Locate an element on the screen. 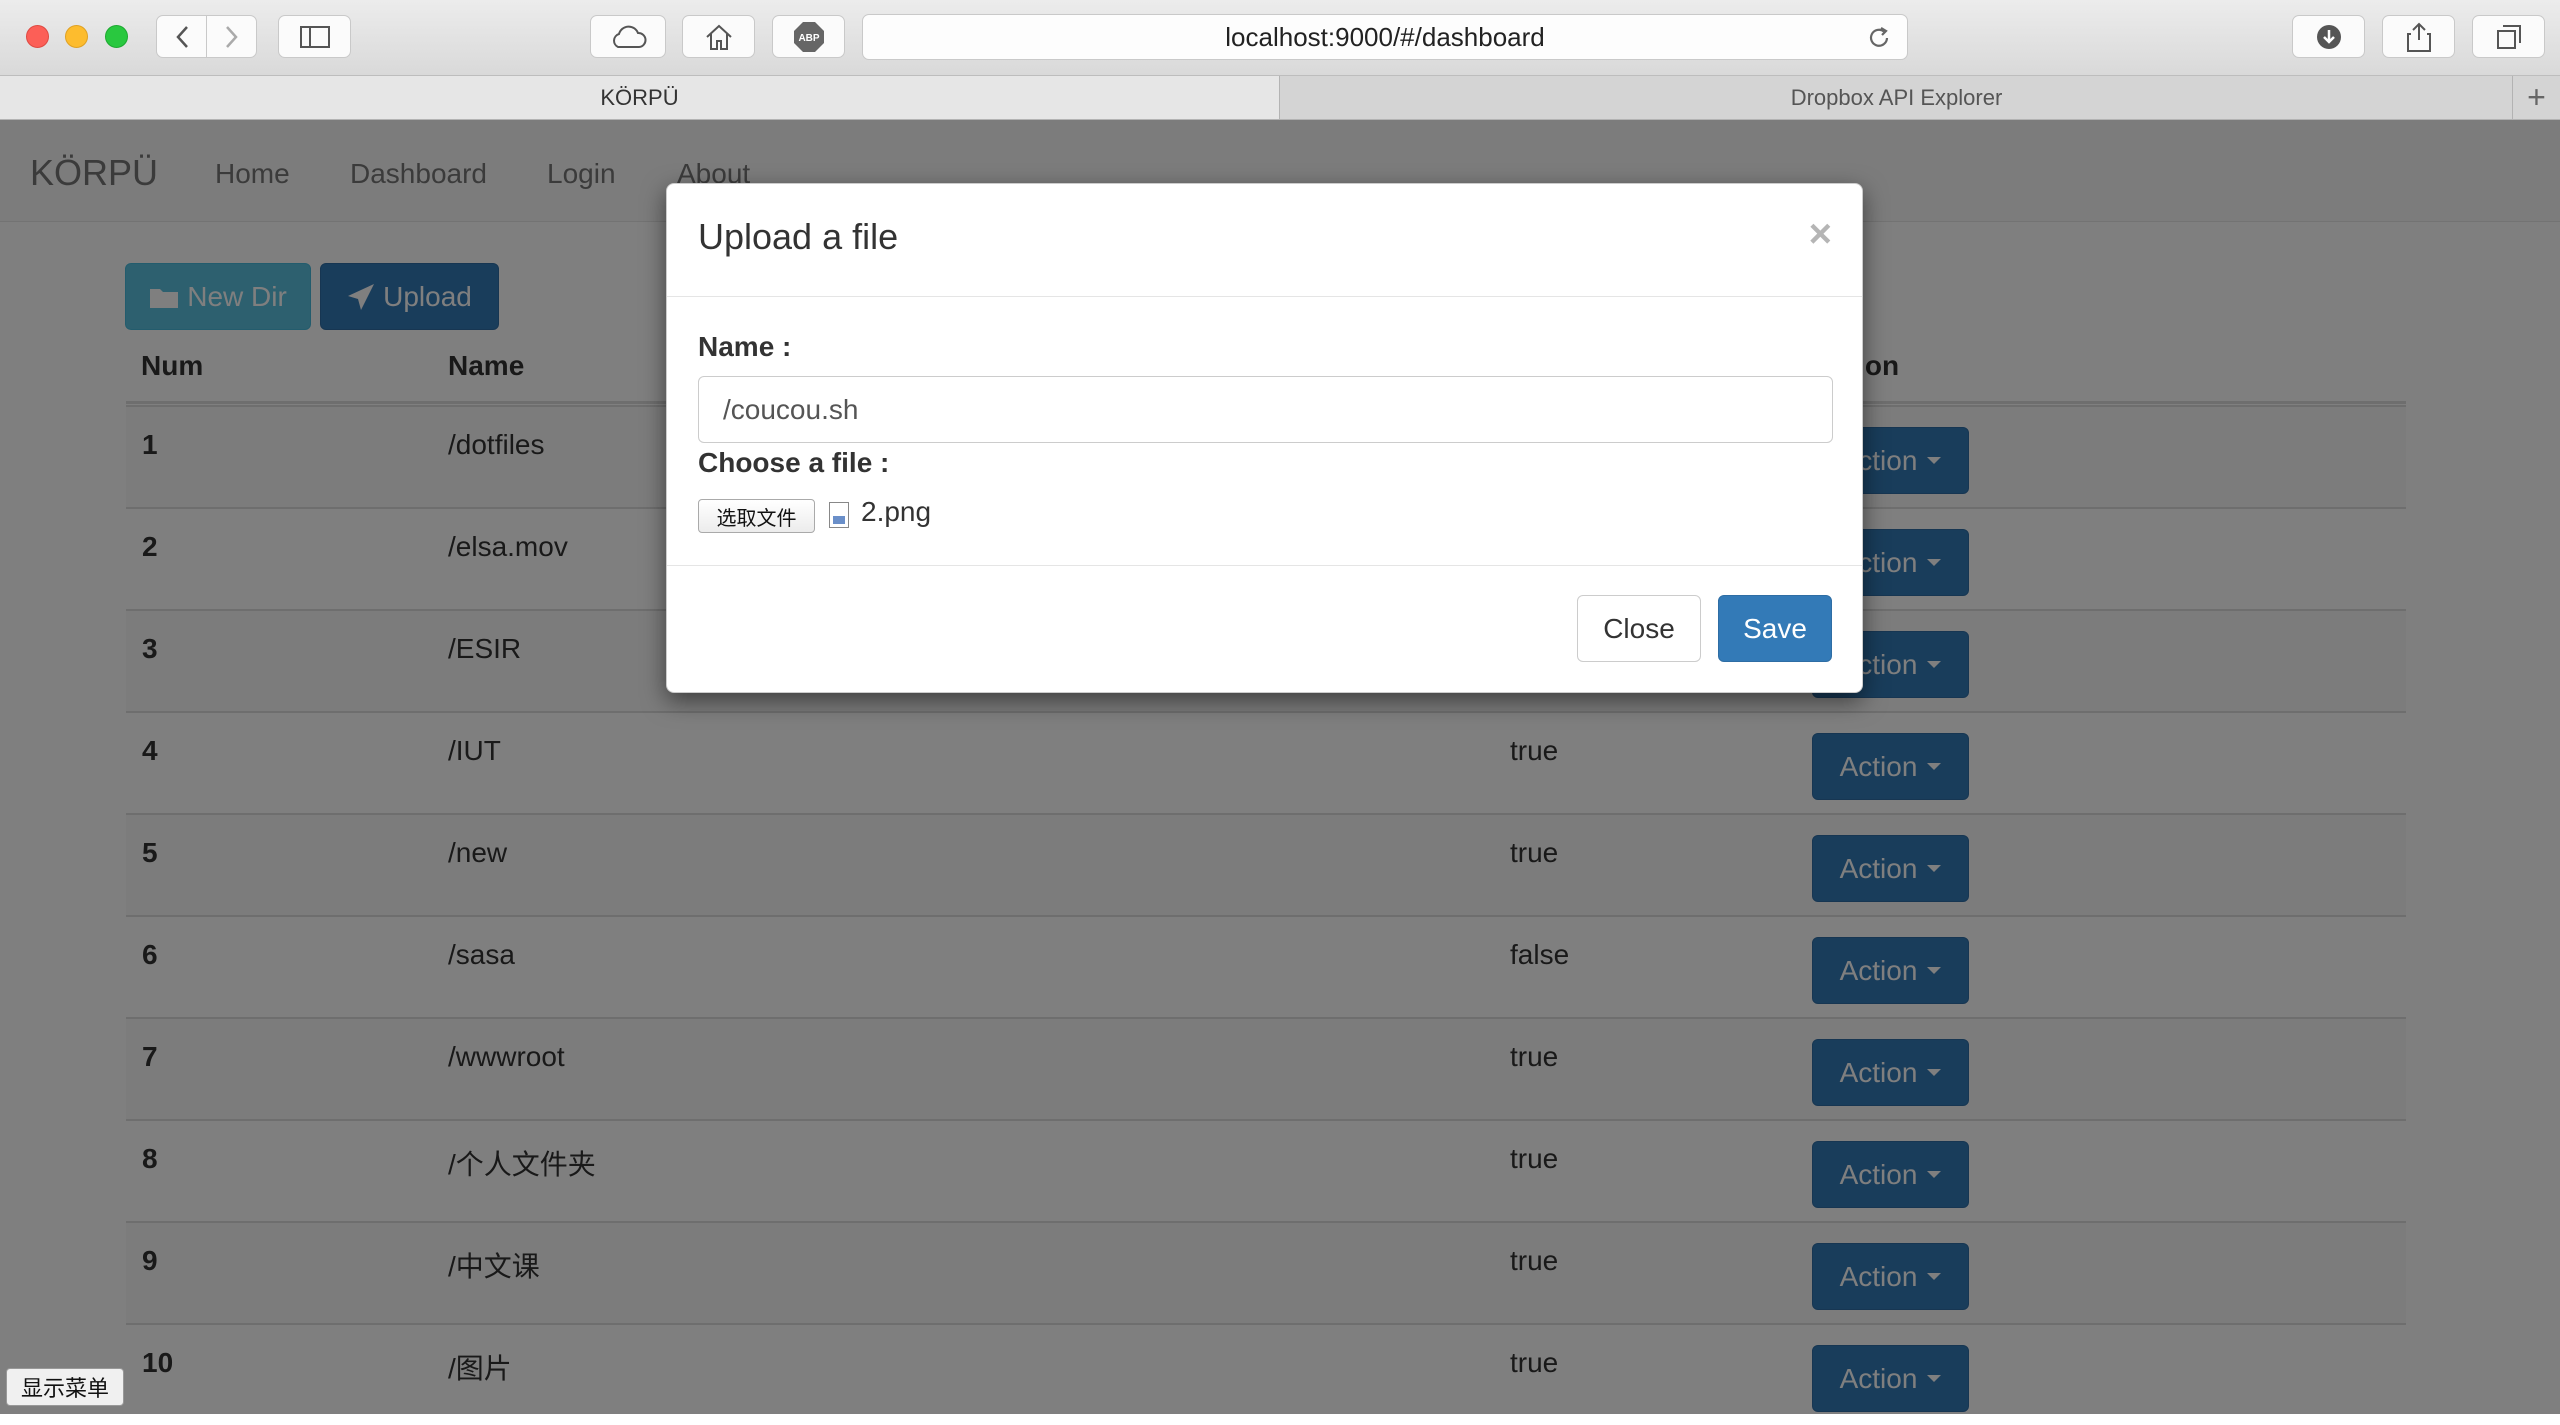 This screenshot has width=2560, height=1425. downloads-button is located at coordinates (2328, 36).